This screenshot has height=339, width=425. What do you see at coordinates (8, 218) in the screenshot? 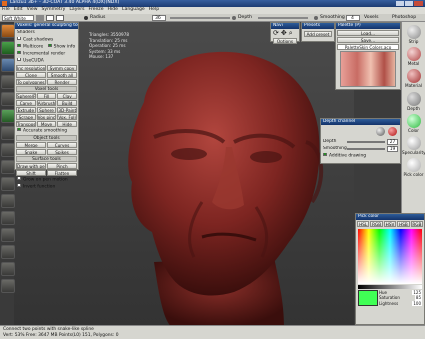
I see `tool-select-icon` at bounding box center [8, 218].